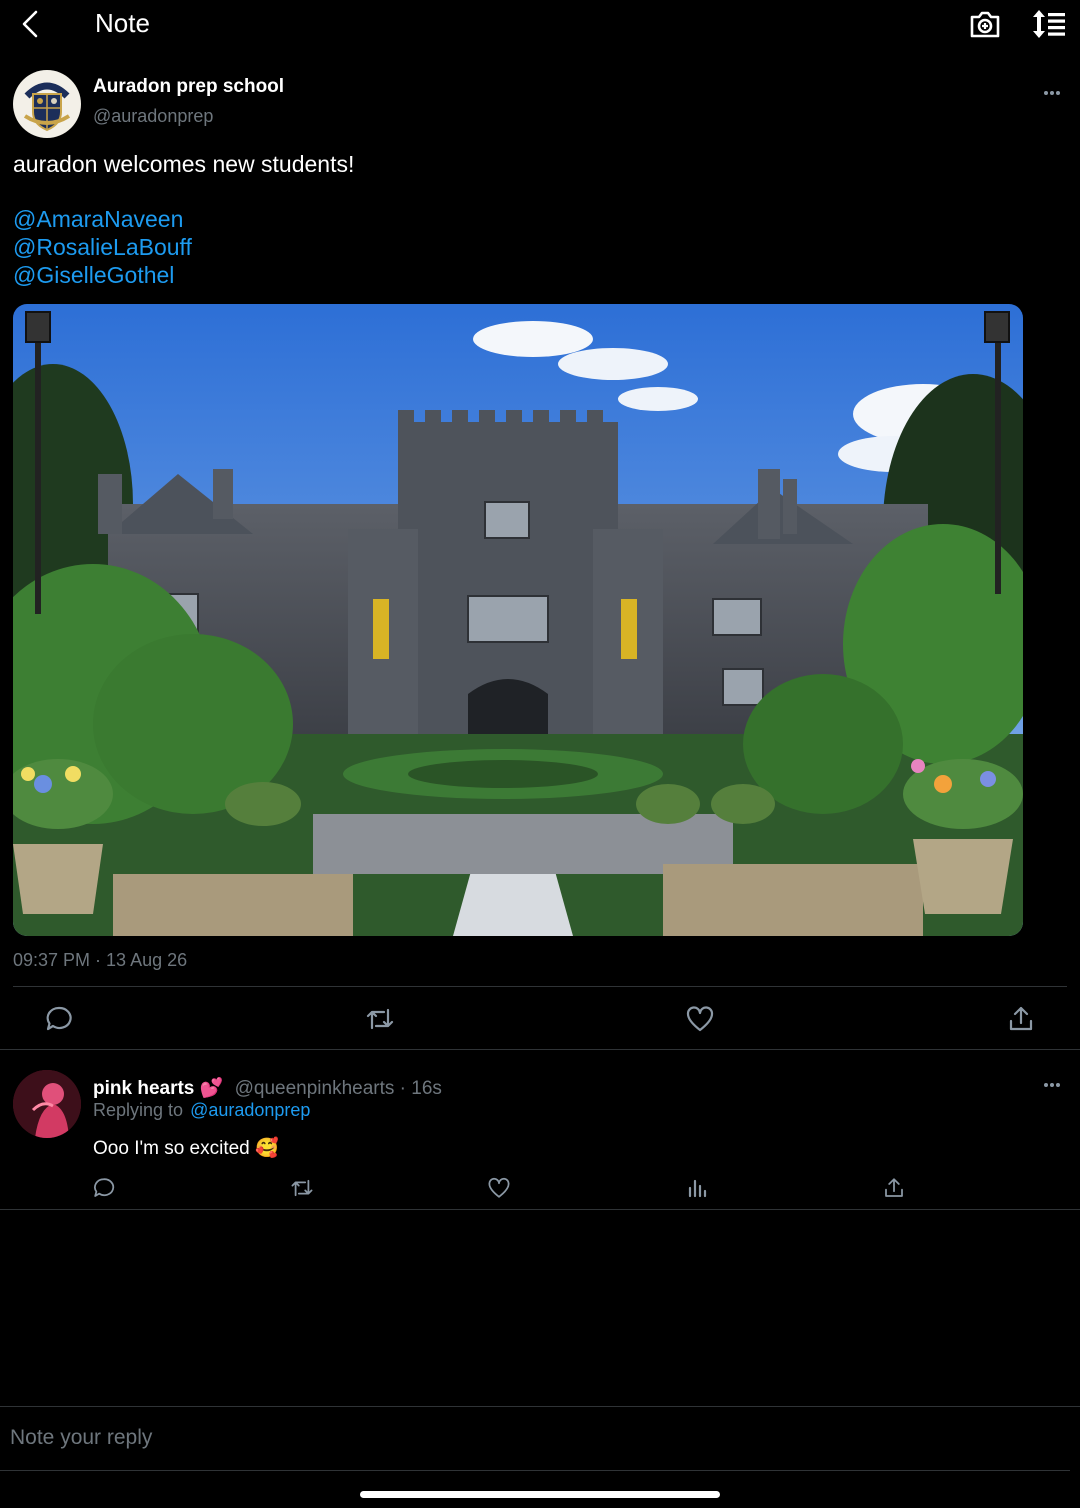 The height and width of the screenshot is (1508, 1080). I want to click on back-button, so click(31, 24).